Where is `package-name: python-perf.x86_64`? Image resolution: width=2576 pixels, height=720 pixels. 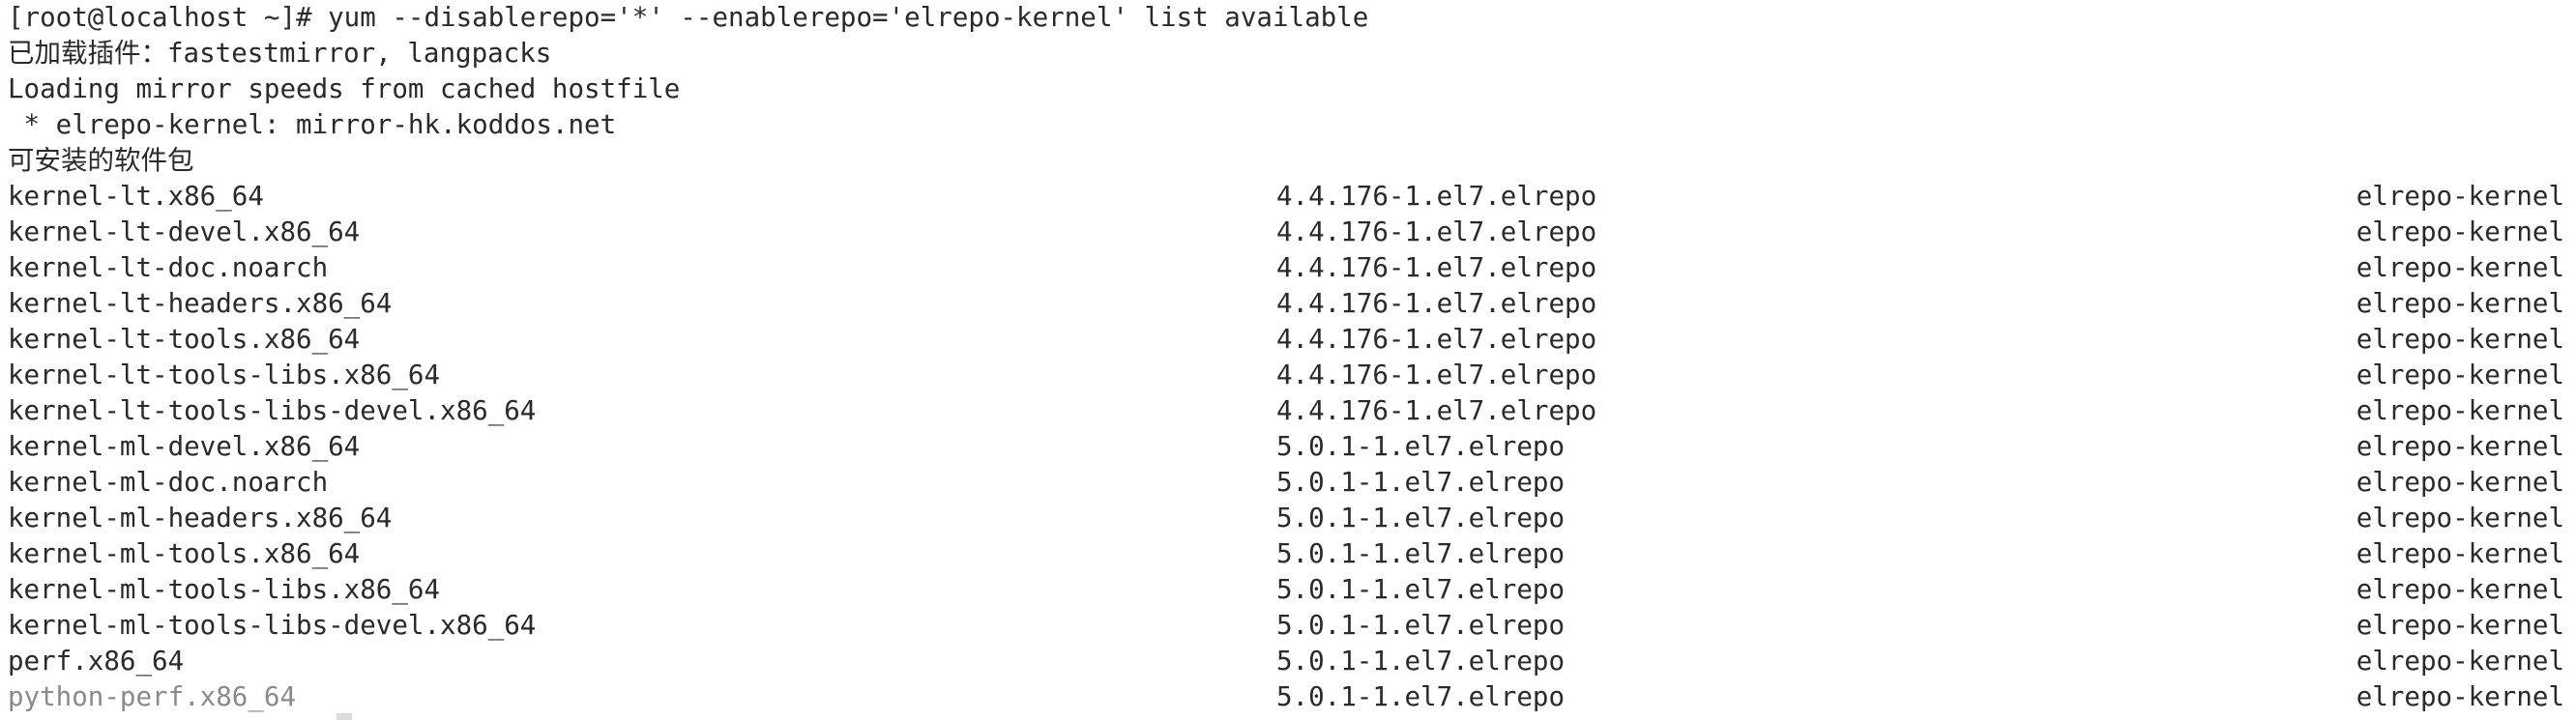
package-name: python-perf.x86_64 is located at coordinates (152, 697).